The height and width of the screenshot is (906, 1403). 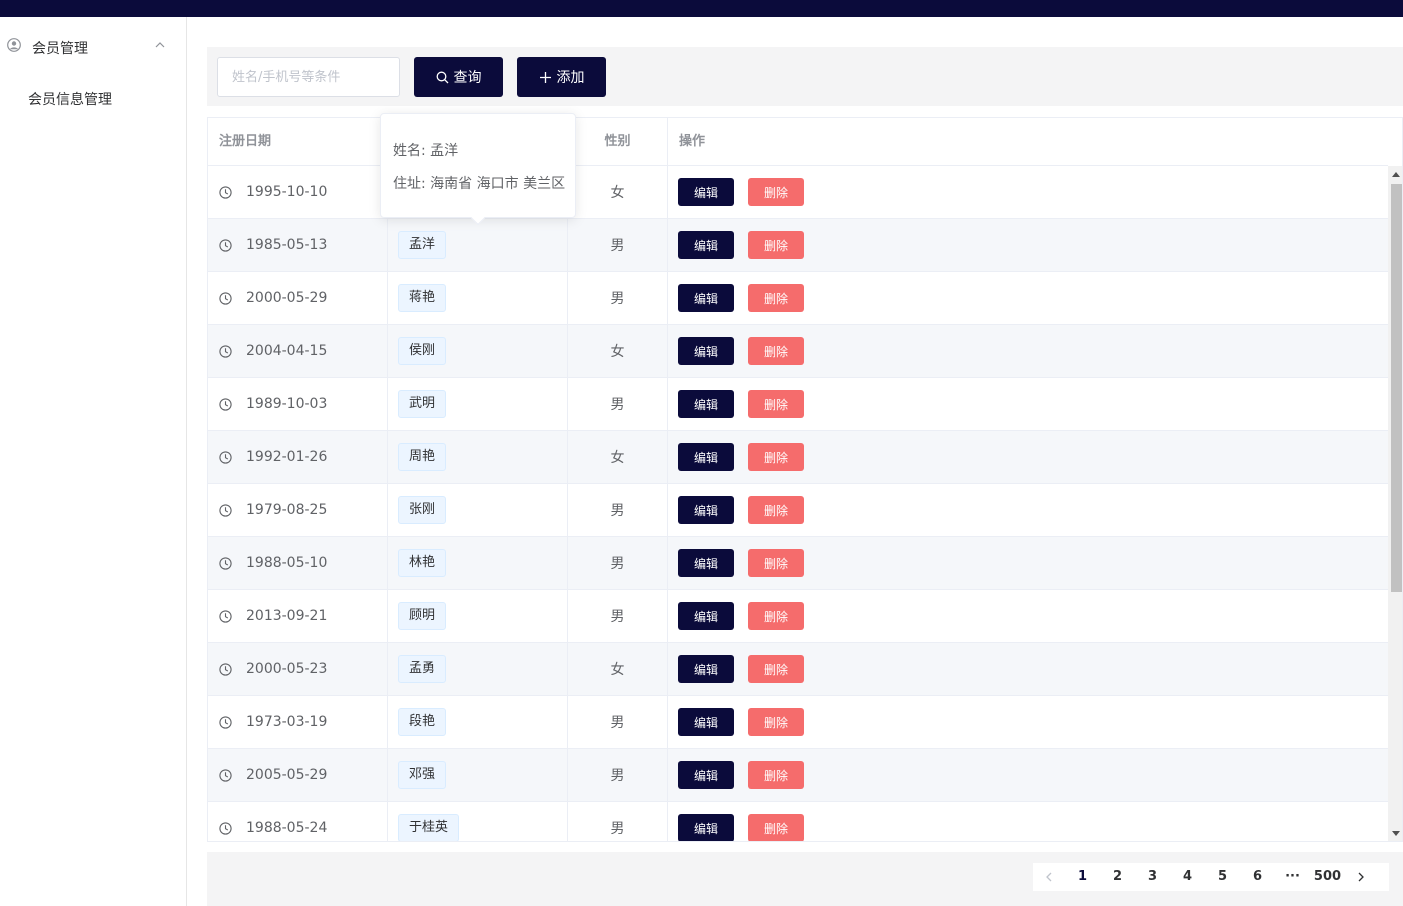 What do you see at coordinates (478, 775) in the screenshot?
I see `cell-name: 邓强` at bounding box center [478, 775].